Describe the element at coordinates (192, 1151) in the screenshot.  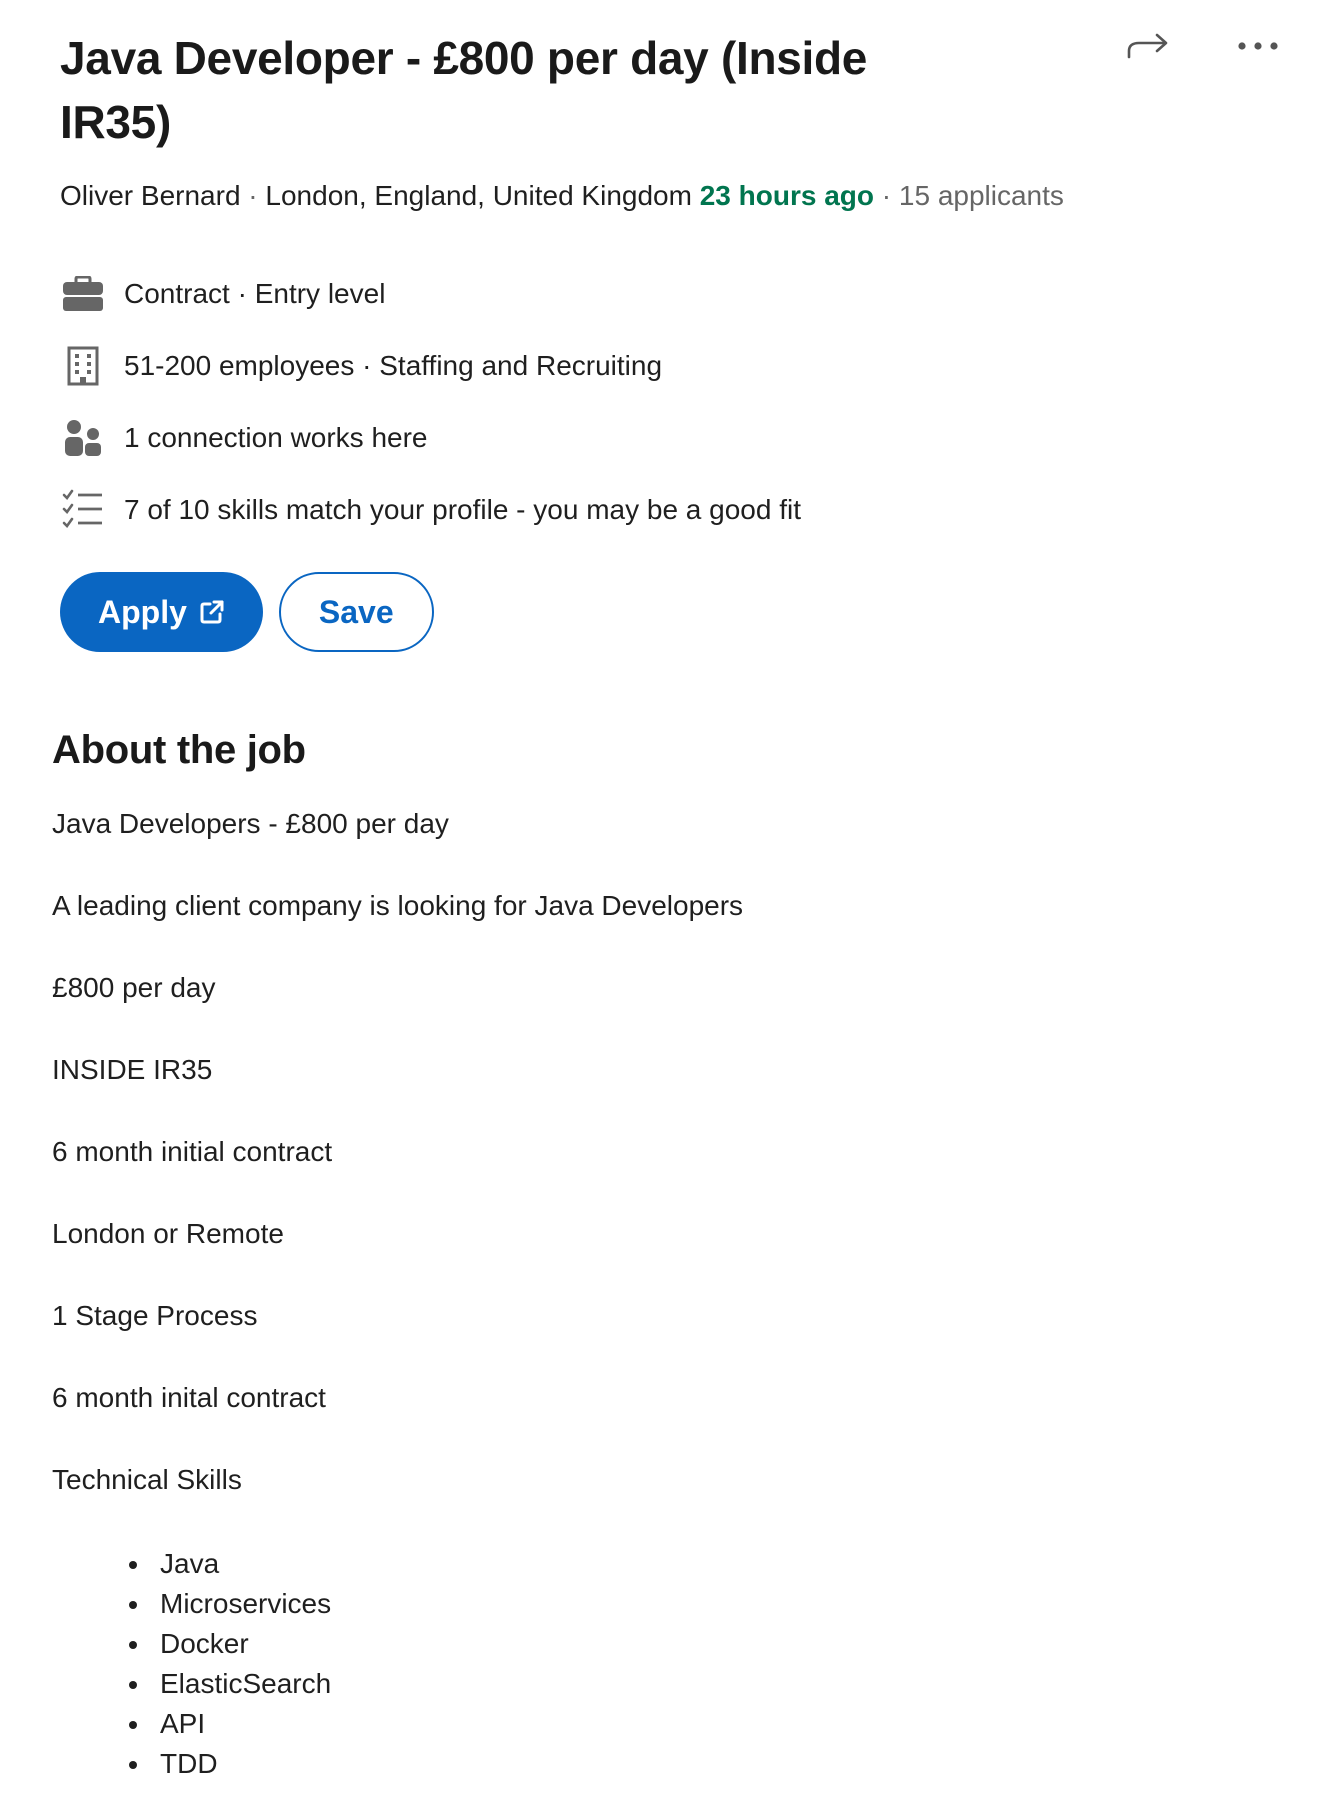
I see `description-paragraph: 6 month initial contract` at that location.